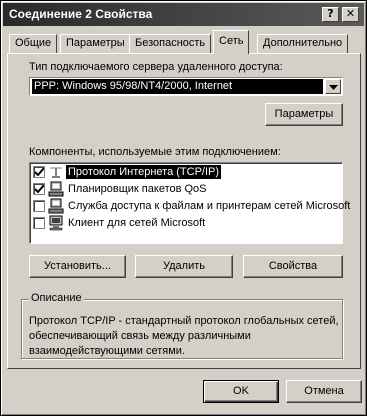 The height and width of the screenshot is (416, 367). I want to click on tab-label: Параметры, so click(95, 43).